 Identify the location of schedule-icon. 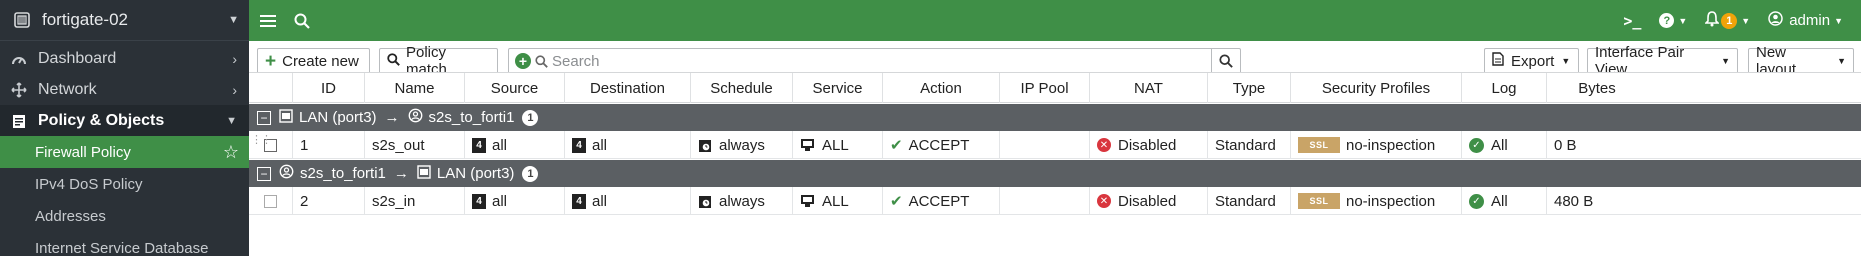
(705, 201).